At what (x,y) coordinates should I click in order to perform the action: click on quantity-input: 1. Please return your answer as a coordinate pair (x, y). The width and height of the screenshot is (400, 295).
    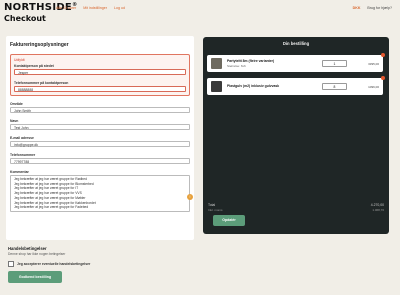
    Looking at the image, I should click on (334, 63).